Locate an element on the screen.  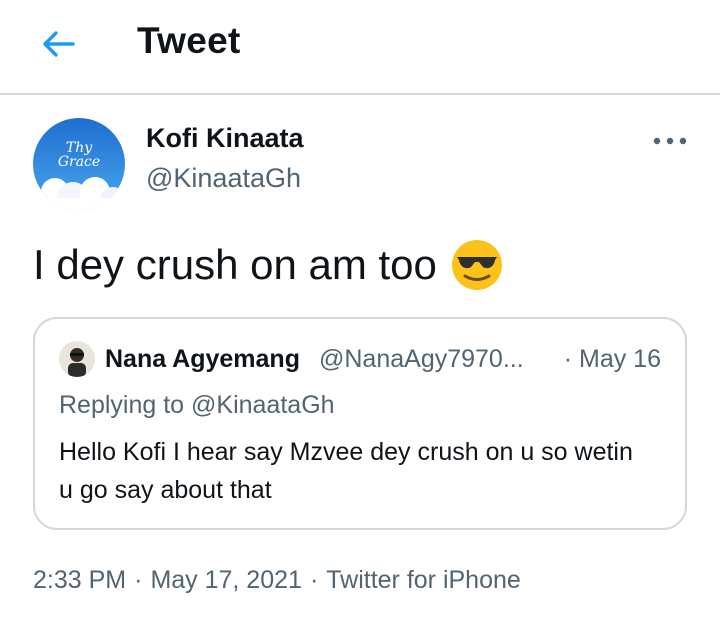
arrow-left-icon is located at coordinates (59, 44).